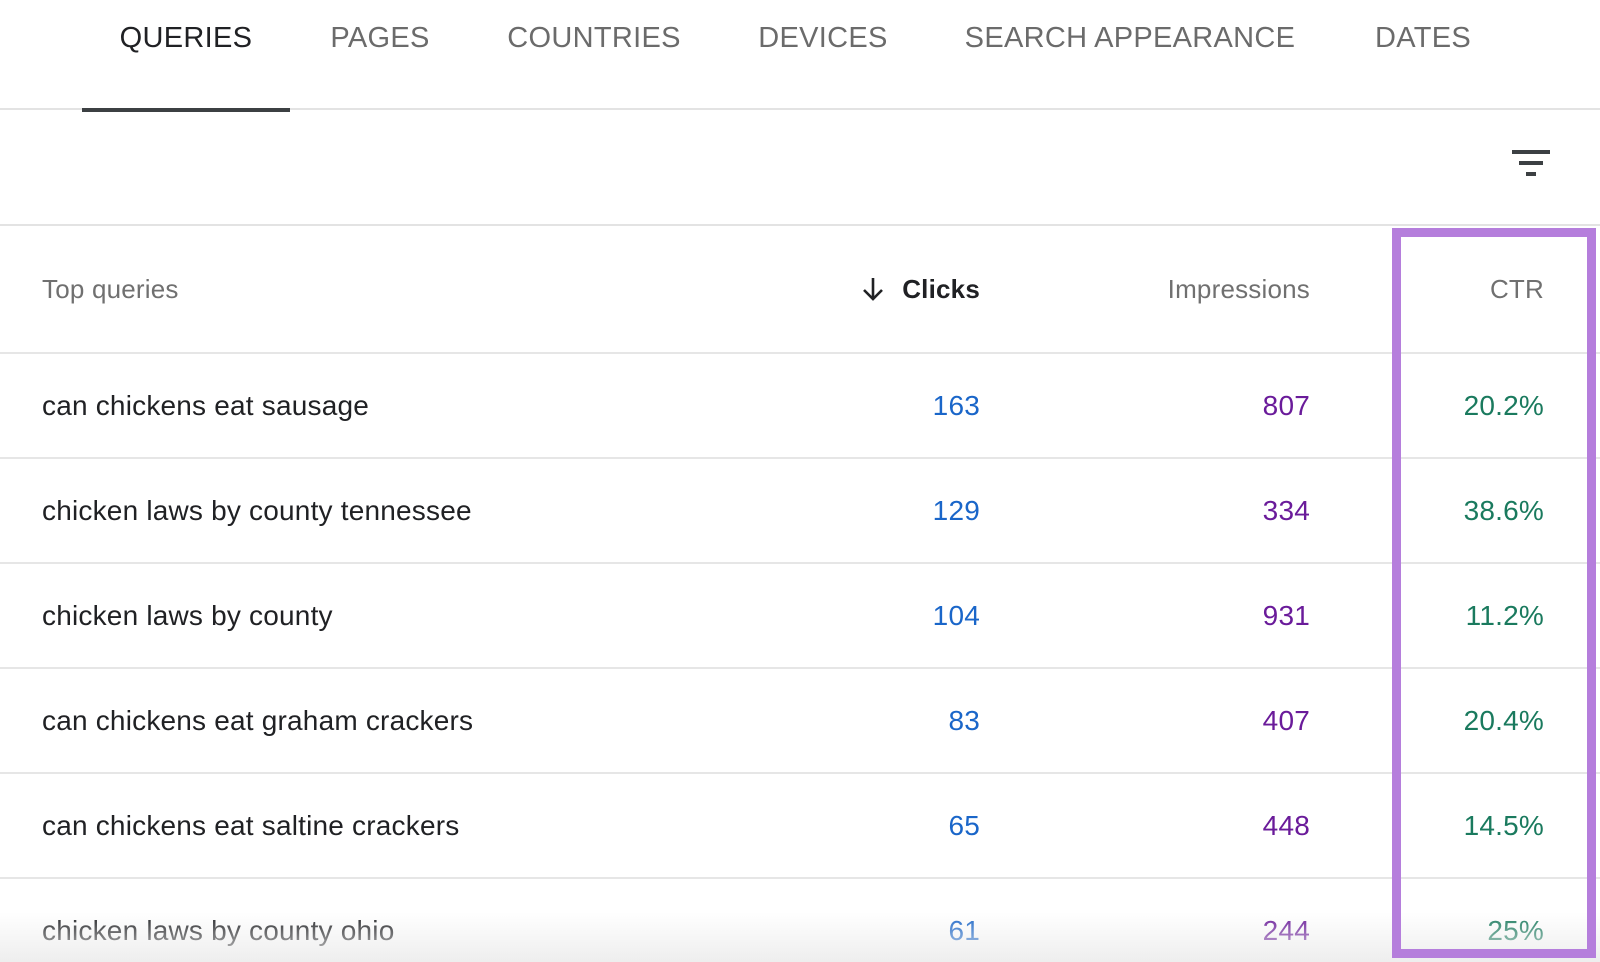 The image size is (1600, 962). I want to click on column-header-label: Top queries, so click(110, 288).